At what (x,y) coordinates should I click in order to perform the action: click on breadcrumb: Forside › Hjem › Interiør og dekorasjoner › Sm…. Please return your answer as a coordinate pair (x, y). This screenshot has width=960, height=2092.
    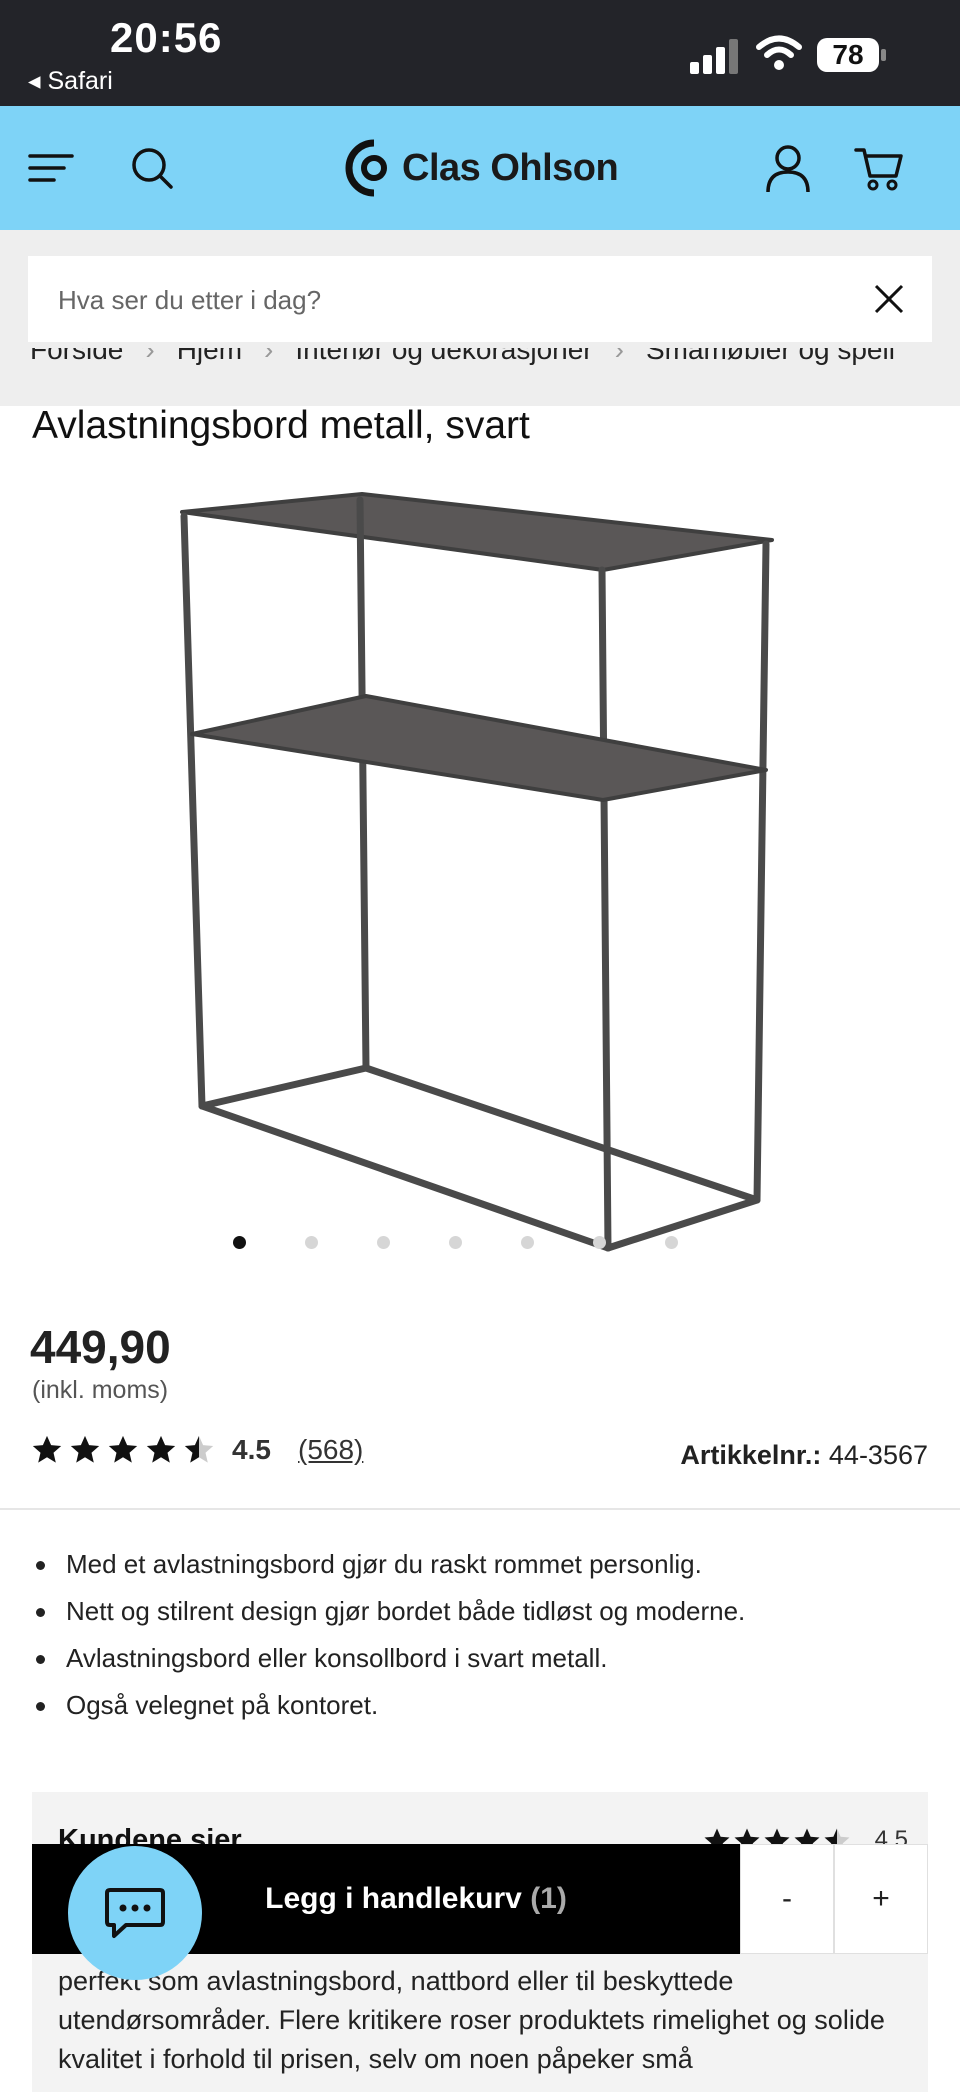
    Looking at the image, I should click on (462, 365).